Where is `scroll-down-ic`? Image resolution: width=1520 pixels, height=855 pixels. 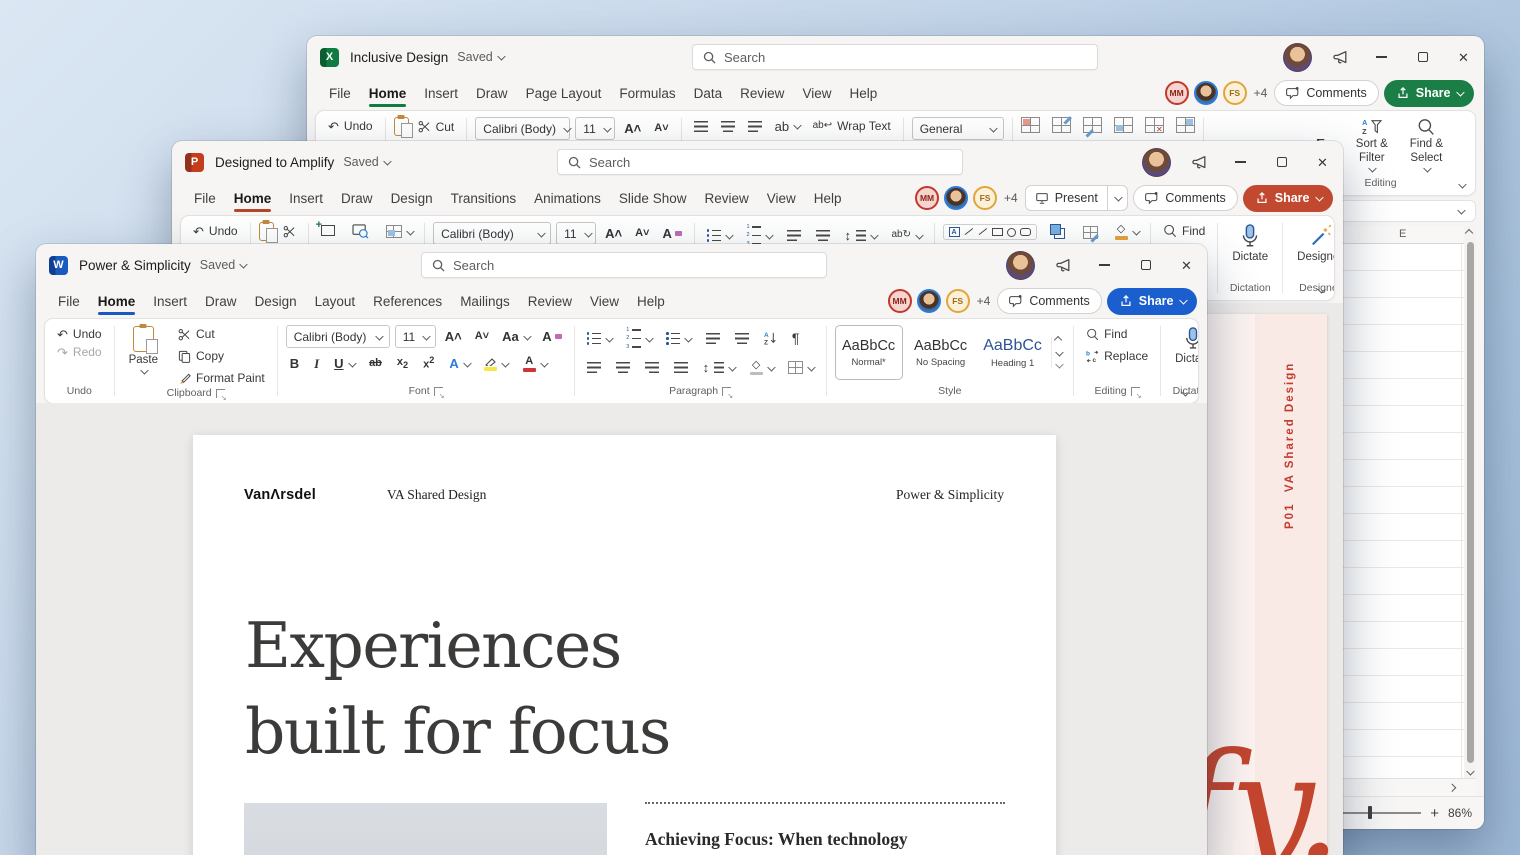 scroll-down-ic is located at coordinates (1059, 351).